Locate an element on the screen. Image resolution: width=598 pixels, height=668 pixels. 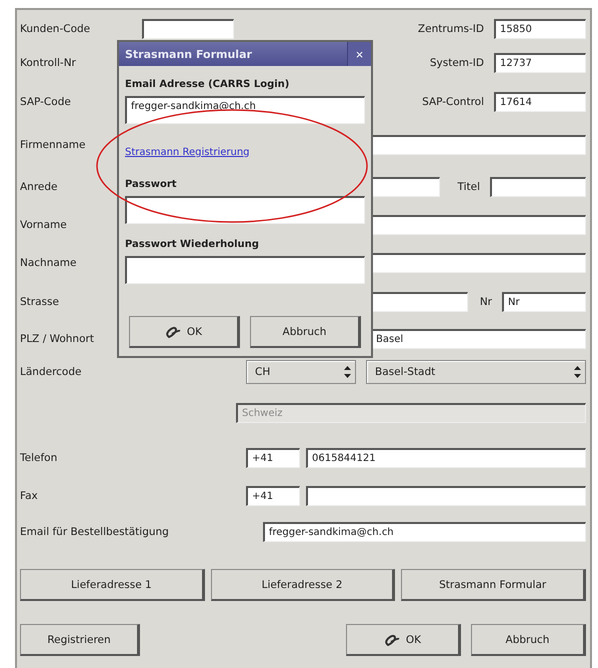
field-label: Vorname is located at coordinates (44, 225).